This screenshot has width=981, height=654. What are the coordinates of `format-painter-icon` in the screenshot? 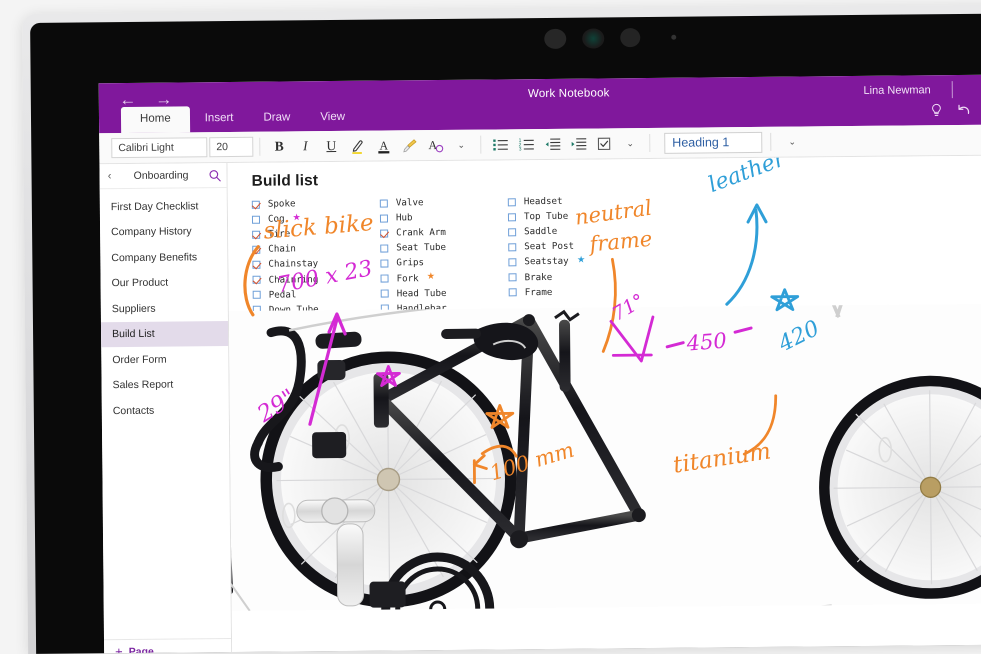 It's located at (409, 145).